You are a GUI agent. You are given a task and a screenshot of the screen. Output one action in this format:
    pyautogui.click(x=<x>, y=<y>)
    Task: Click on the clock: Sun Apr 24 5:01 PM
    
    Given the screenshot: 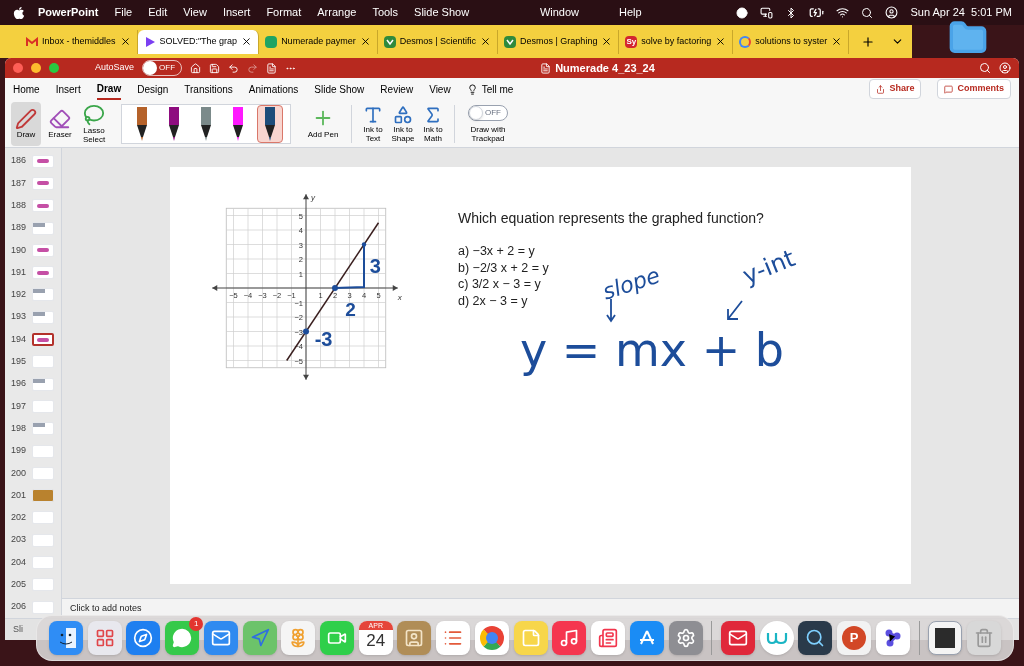 What is the action you would take?
    pyautogui.click(x=961, y=12)
    